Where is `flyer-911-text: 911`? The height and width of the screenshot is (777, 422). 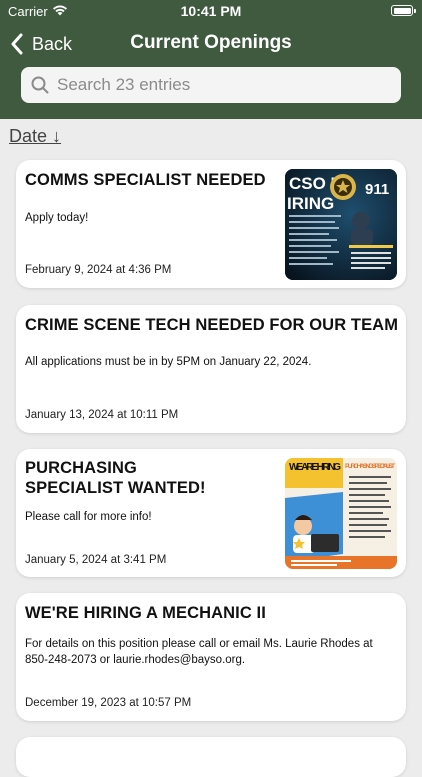 flyer-911-text: 911 is located at coordinates (377, 189).